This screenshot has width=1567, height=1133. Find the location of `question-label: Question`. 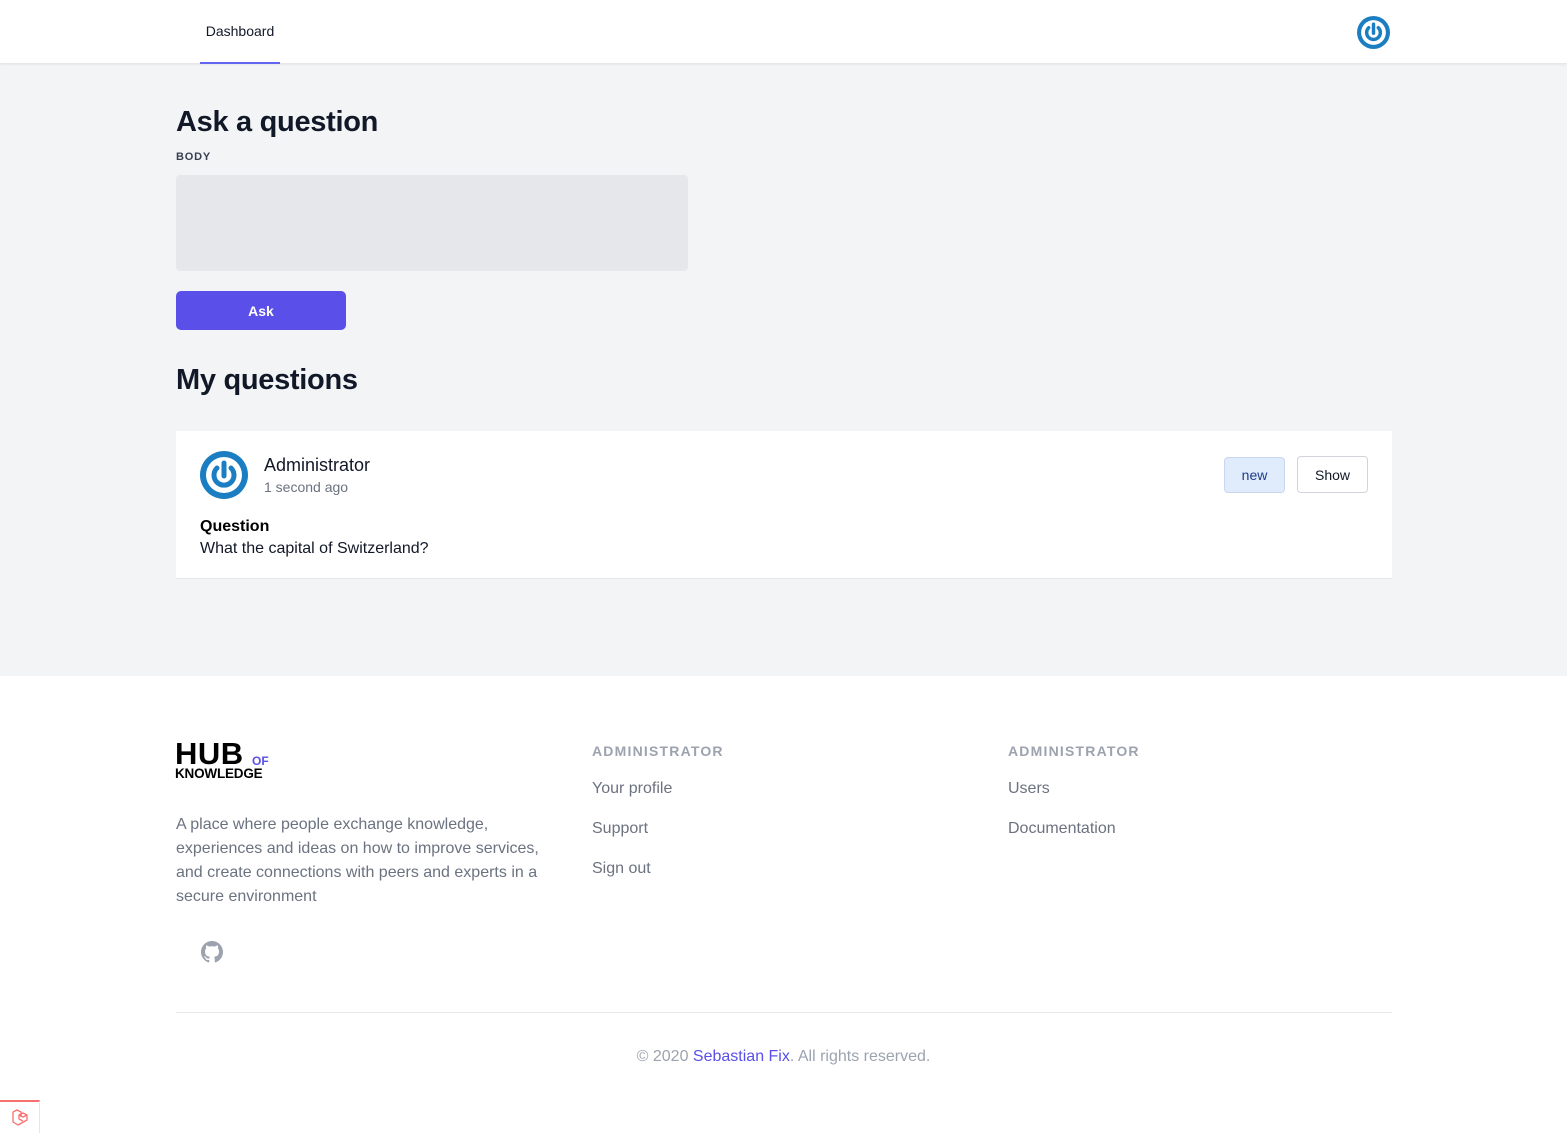

question-label: Question is located at coordinates (235, 526).